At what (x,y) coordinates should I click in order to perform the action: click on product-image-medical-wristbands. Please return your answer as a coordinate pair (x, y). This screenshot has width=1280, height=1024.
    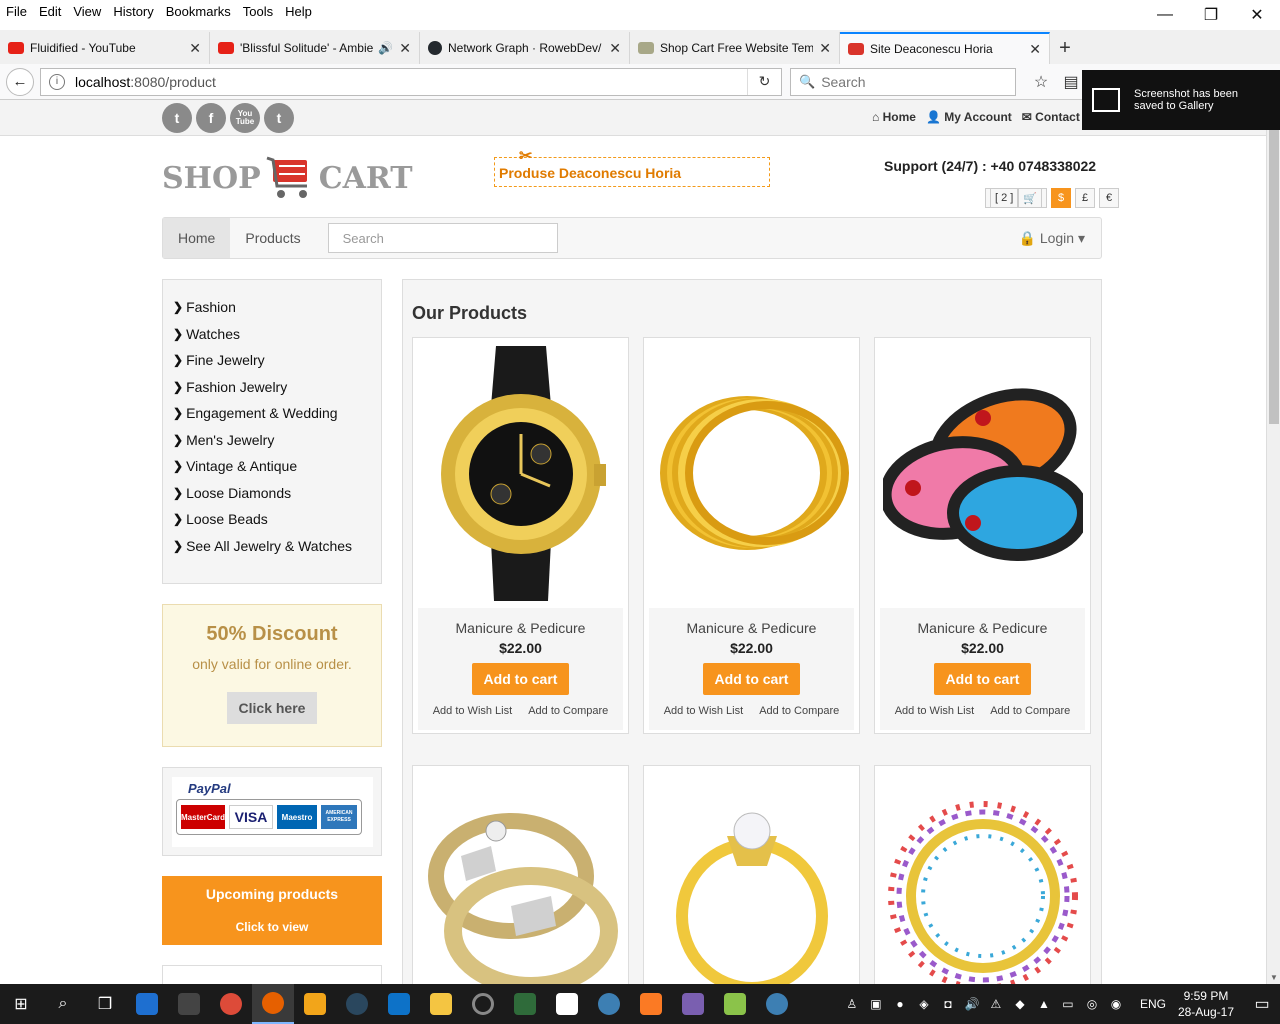
    Looking at the image, I should click on (982, 473).